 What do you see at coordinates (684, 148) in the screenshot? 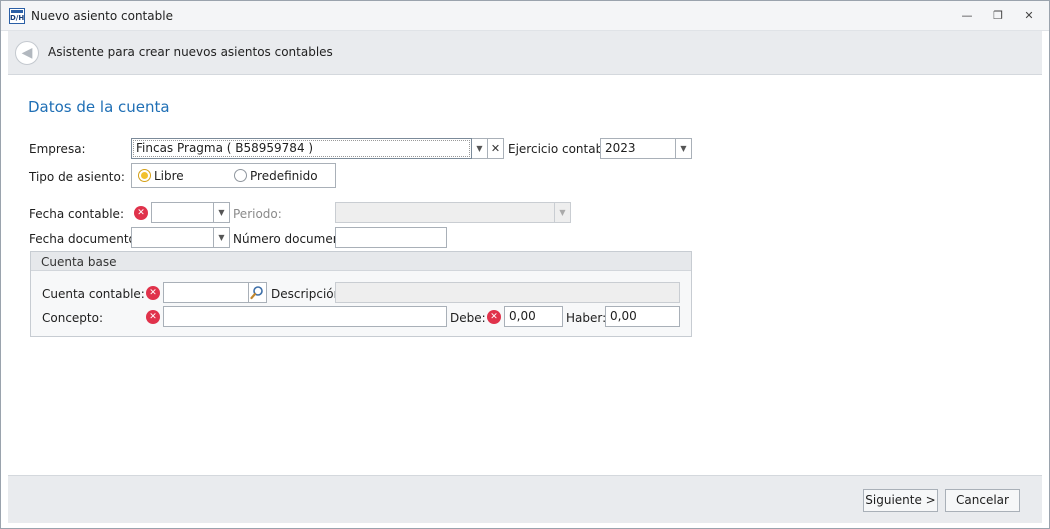
I see `ejercicio-dropdown-icon: ▼` at bounding box center [684, 148].